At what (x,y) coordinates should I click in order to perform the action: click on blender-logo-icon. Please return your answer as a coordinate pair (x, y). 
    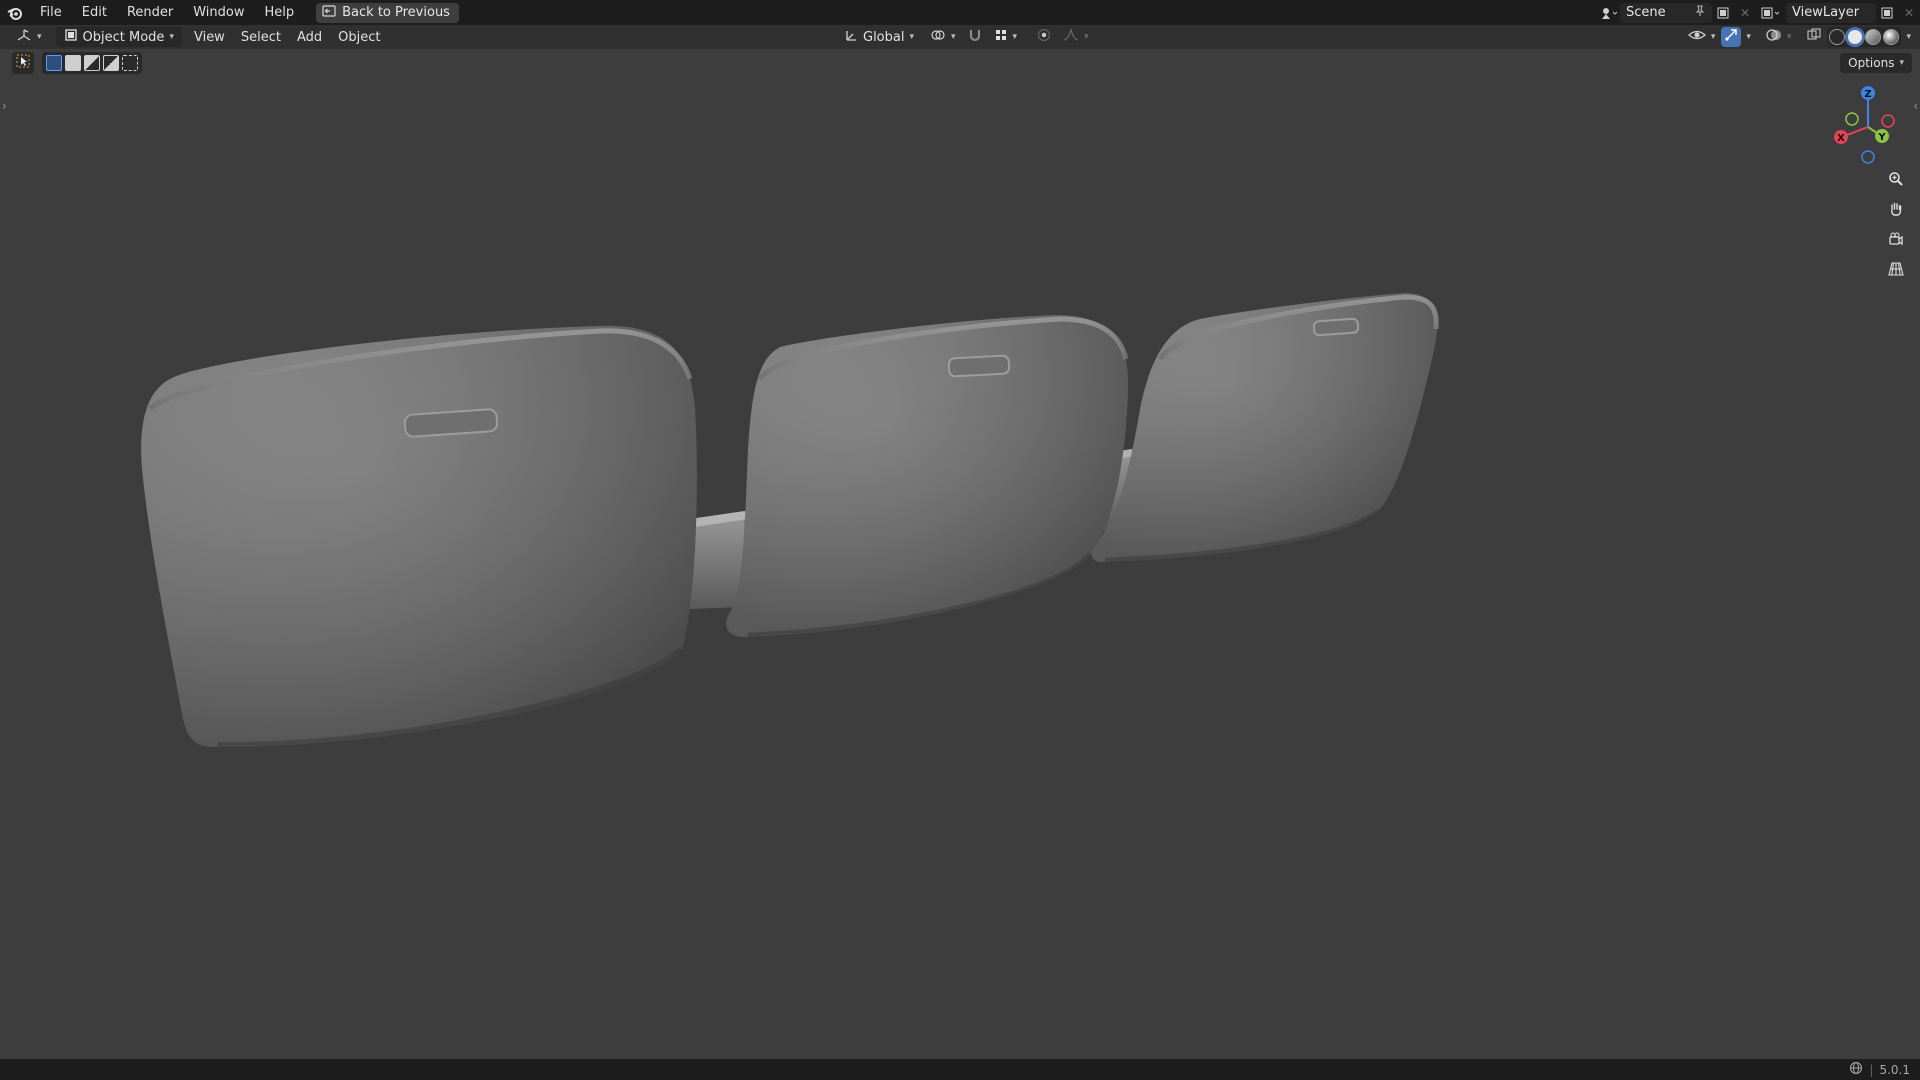
    Looking at the image, I should click on (15, 12).